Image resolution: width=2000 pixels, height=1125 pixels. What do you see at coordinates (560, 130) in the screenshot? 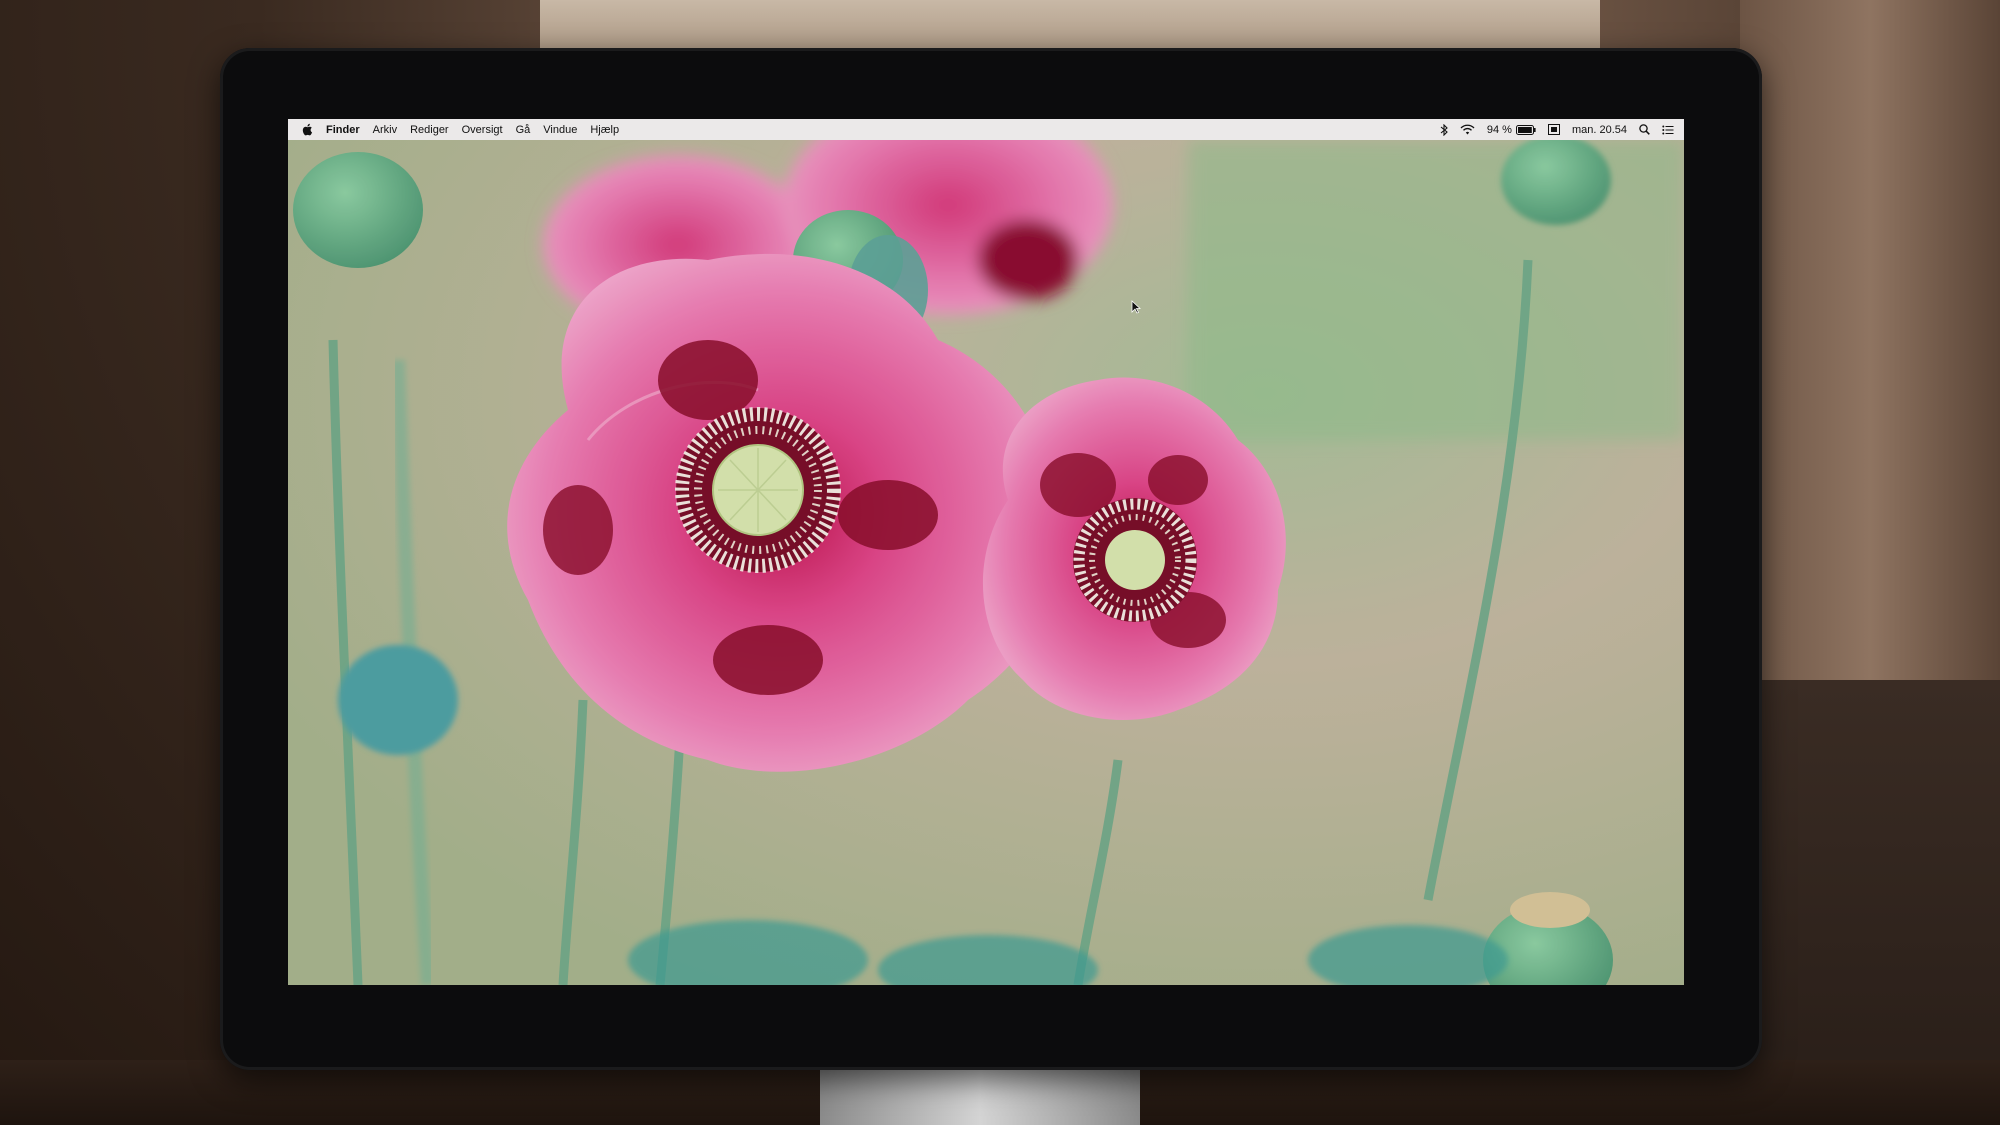
I see `menu-item-vindue: Vindue` at bounding box center [560, 130].